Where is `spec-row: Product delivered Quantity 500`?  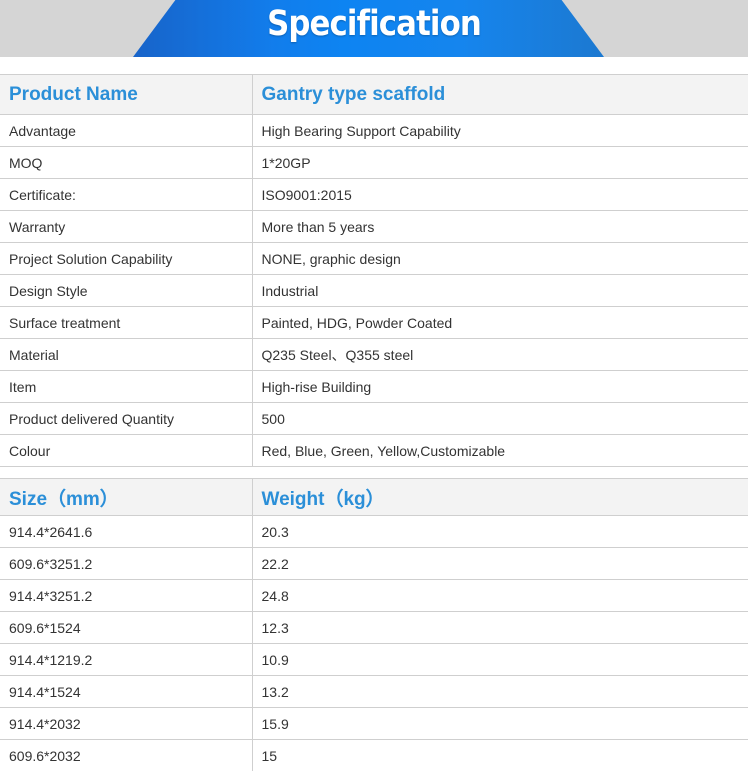 spec-row: Product delivered Quantity 500 is located at coordinates (374, 418).